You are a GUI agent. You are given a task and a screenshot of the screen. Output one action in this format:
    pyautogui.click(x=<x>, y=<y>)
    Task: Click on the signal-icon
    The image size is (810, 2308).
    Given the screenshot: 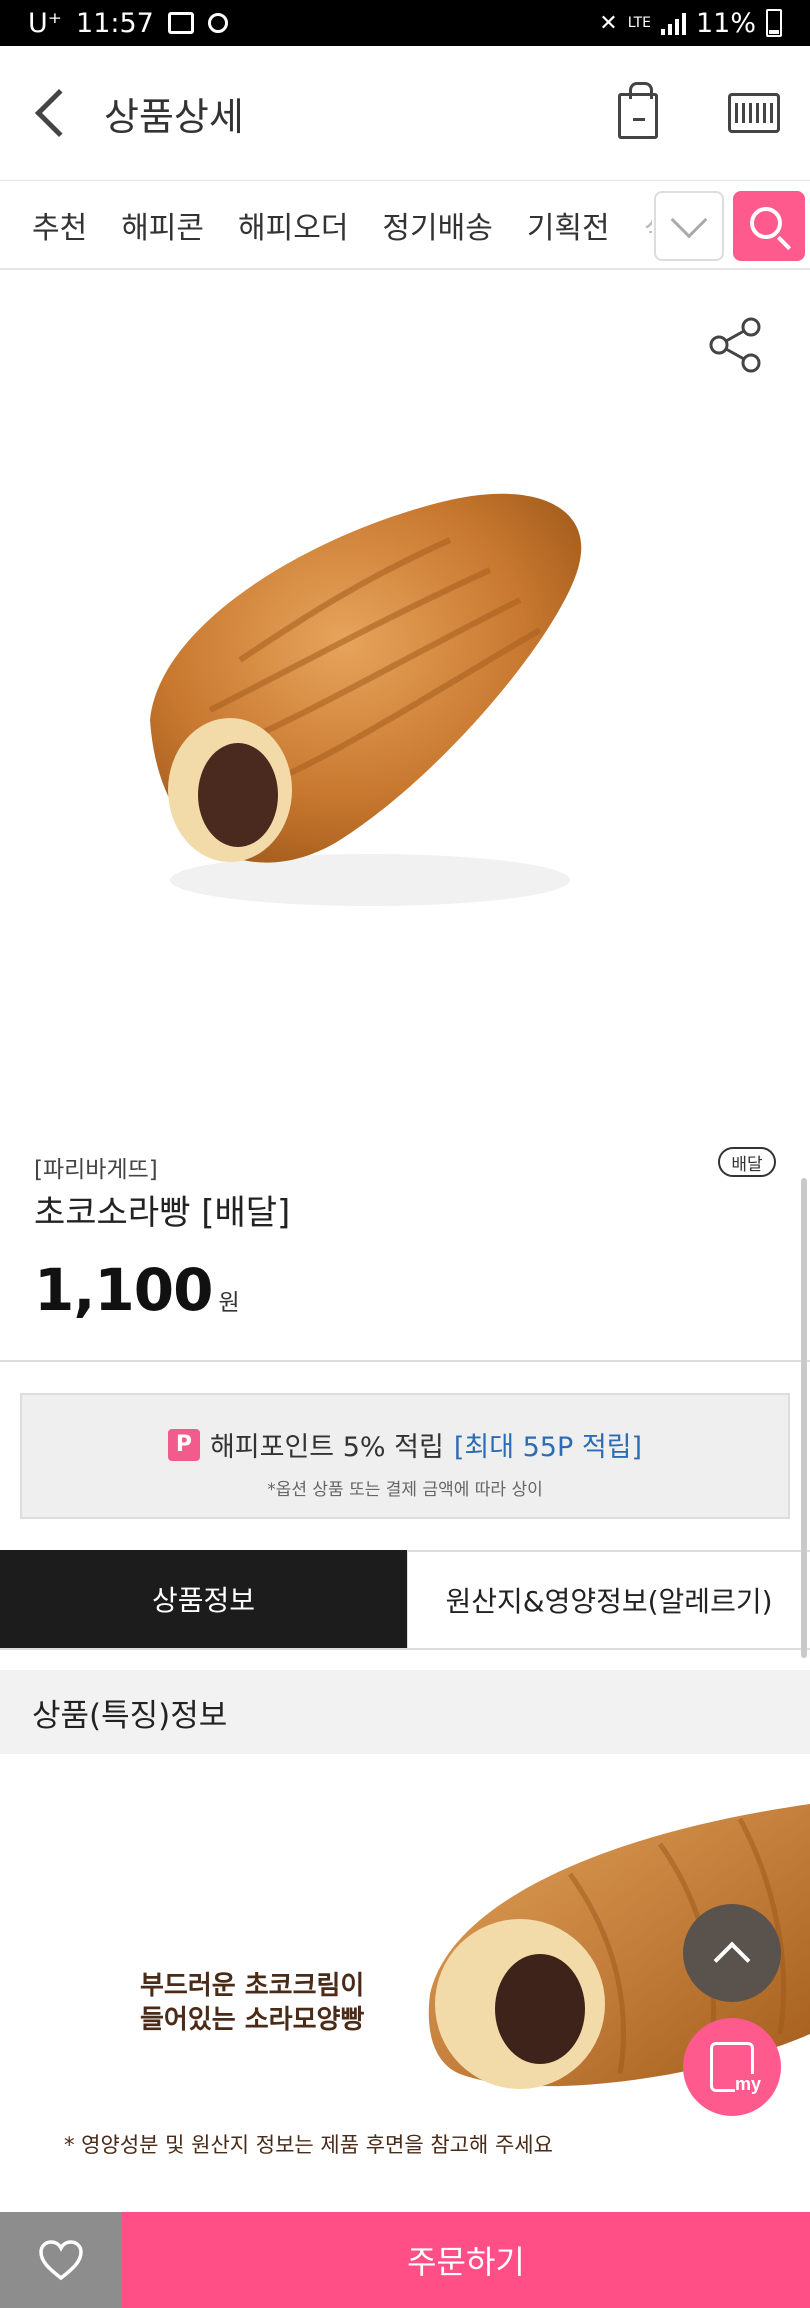 What is the action you would take?
    pyautogui.click(x=673, y=23)
    